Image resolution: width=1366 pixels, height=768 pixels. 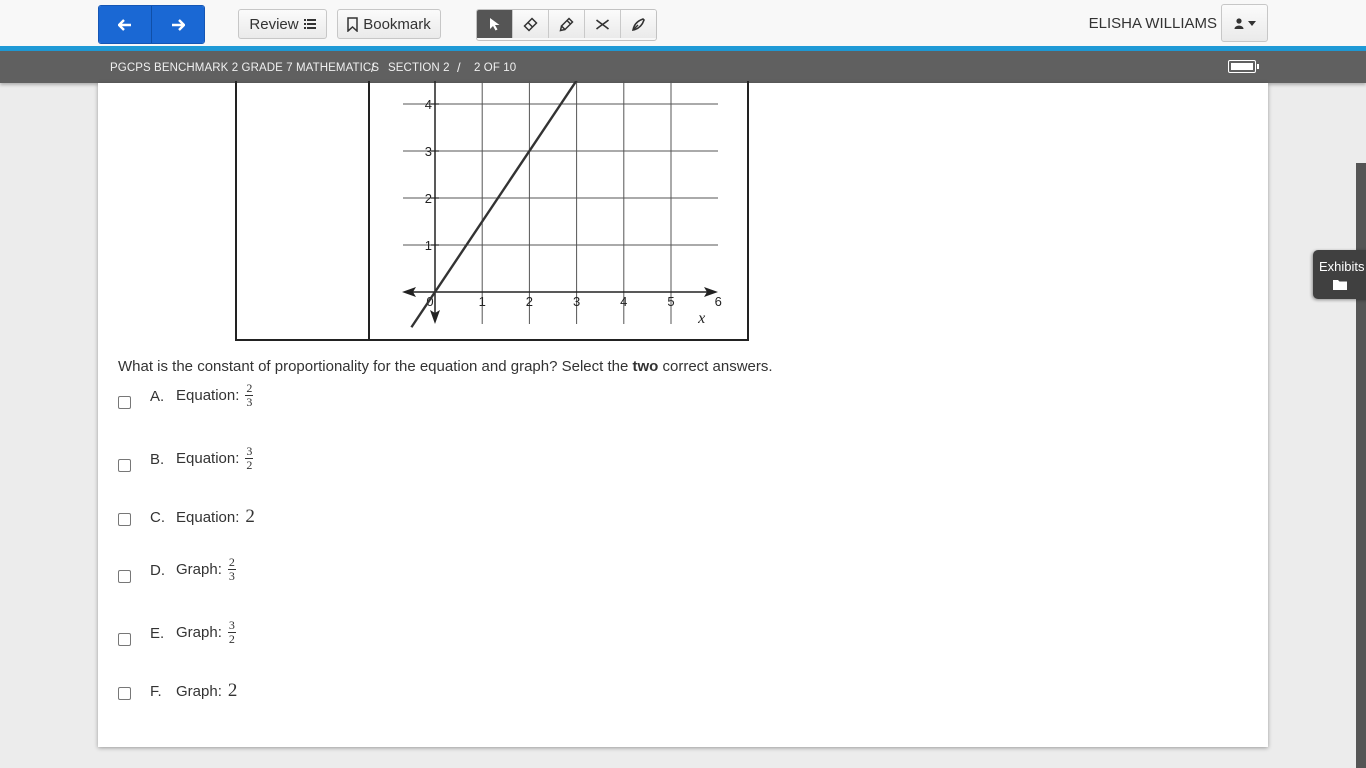 What do you see at coordinates (1244, 23) in the screenshot?
I see `user-menu-button` at bounding box center [1244, 23].